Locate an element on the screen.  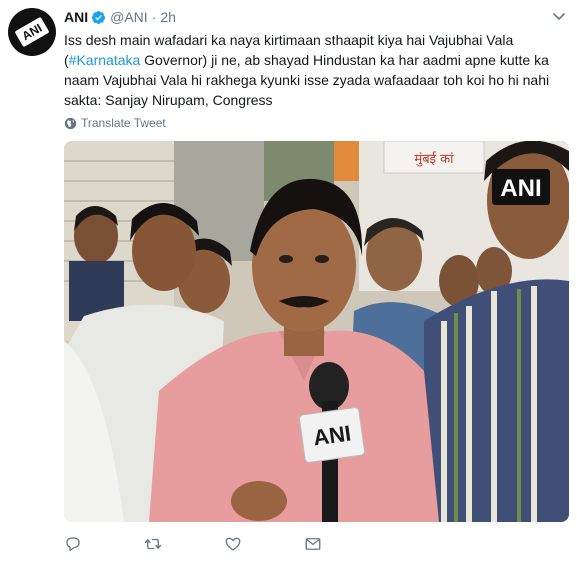
author-name: ANI is located at coordinates (76, 17).